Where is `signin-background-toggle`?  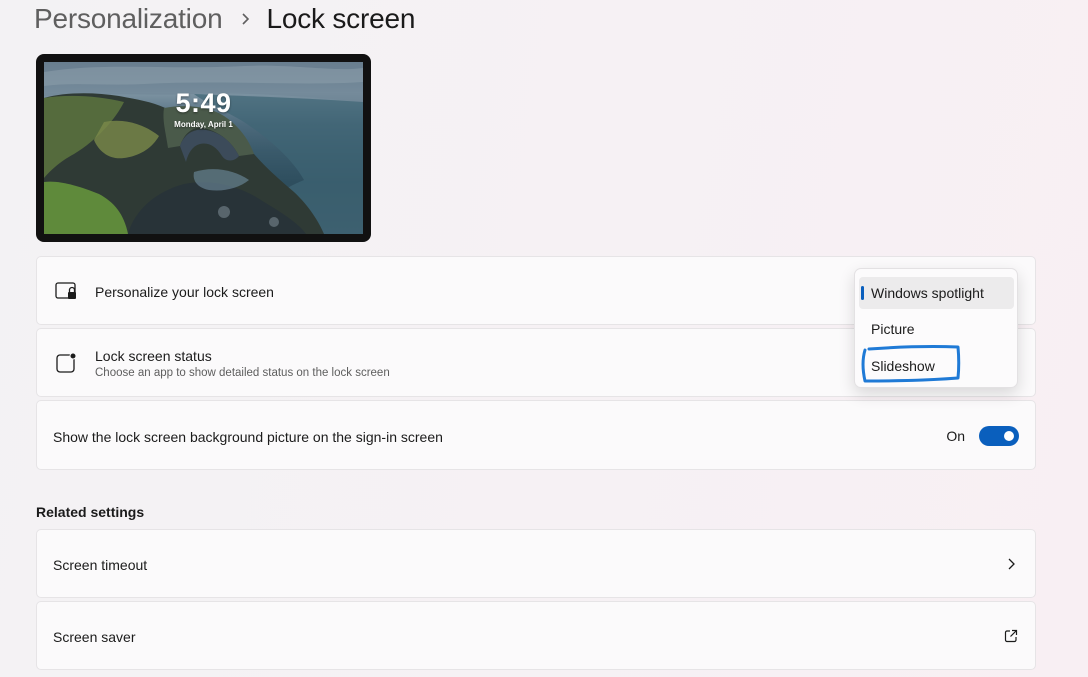
signin-background-toggle is located at coordinates (999, 436).